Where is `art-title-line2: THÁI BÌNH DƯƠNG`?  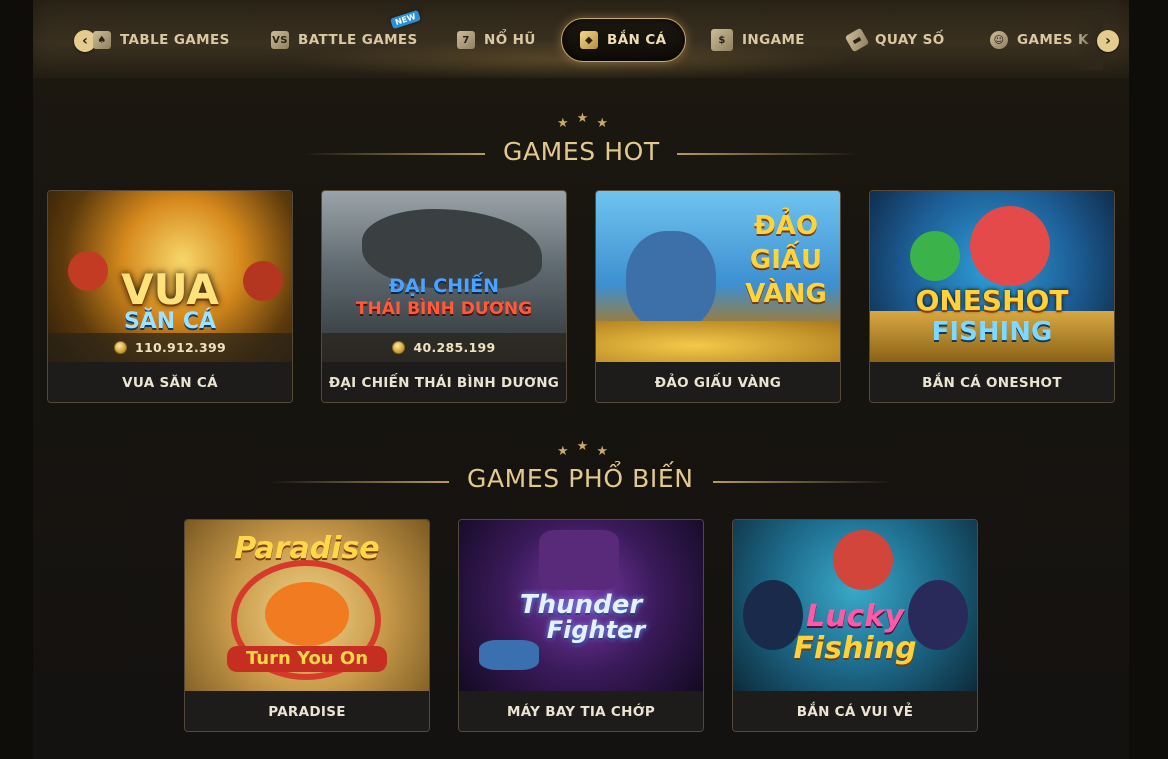
art-title-line2: THÁI BÌNH DƯƠNG is located at coordinates (444, 309).